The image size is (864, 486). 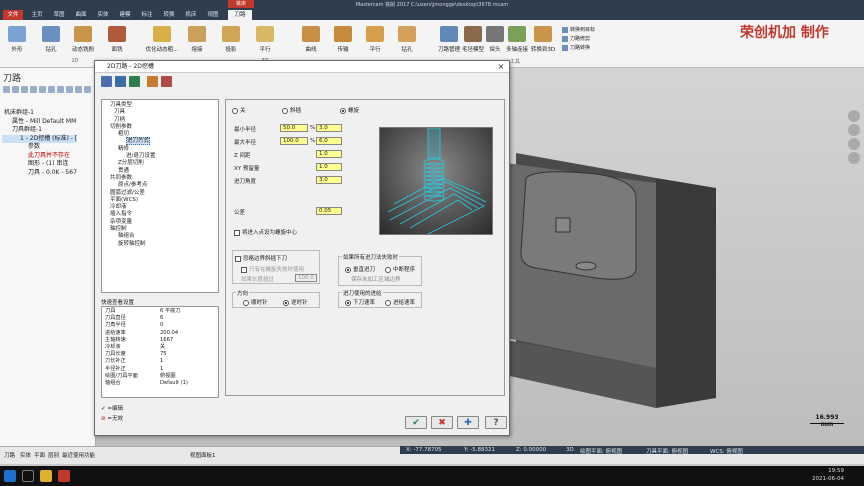 I want to click on tree-toolpath: 刀具 - 0.0K - 567, so click(x=39, y=173).